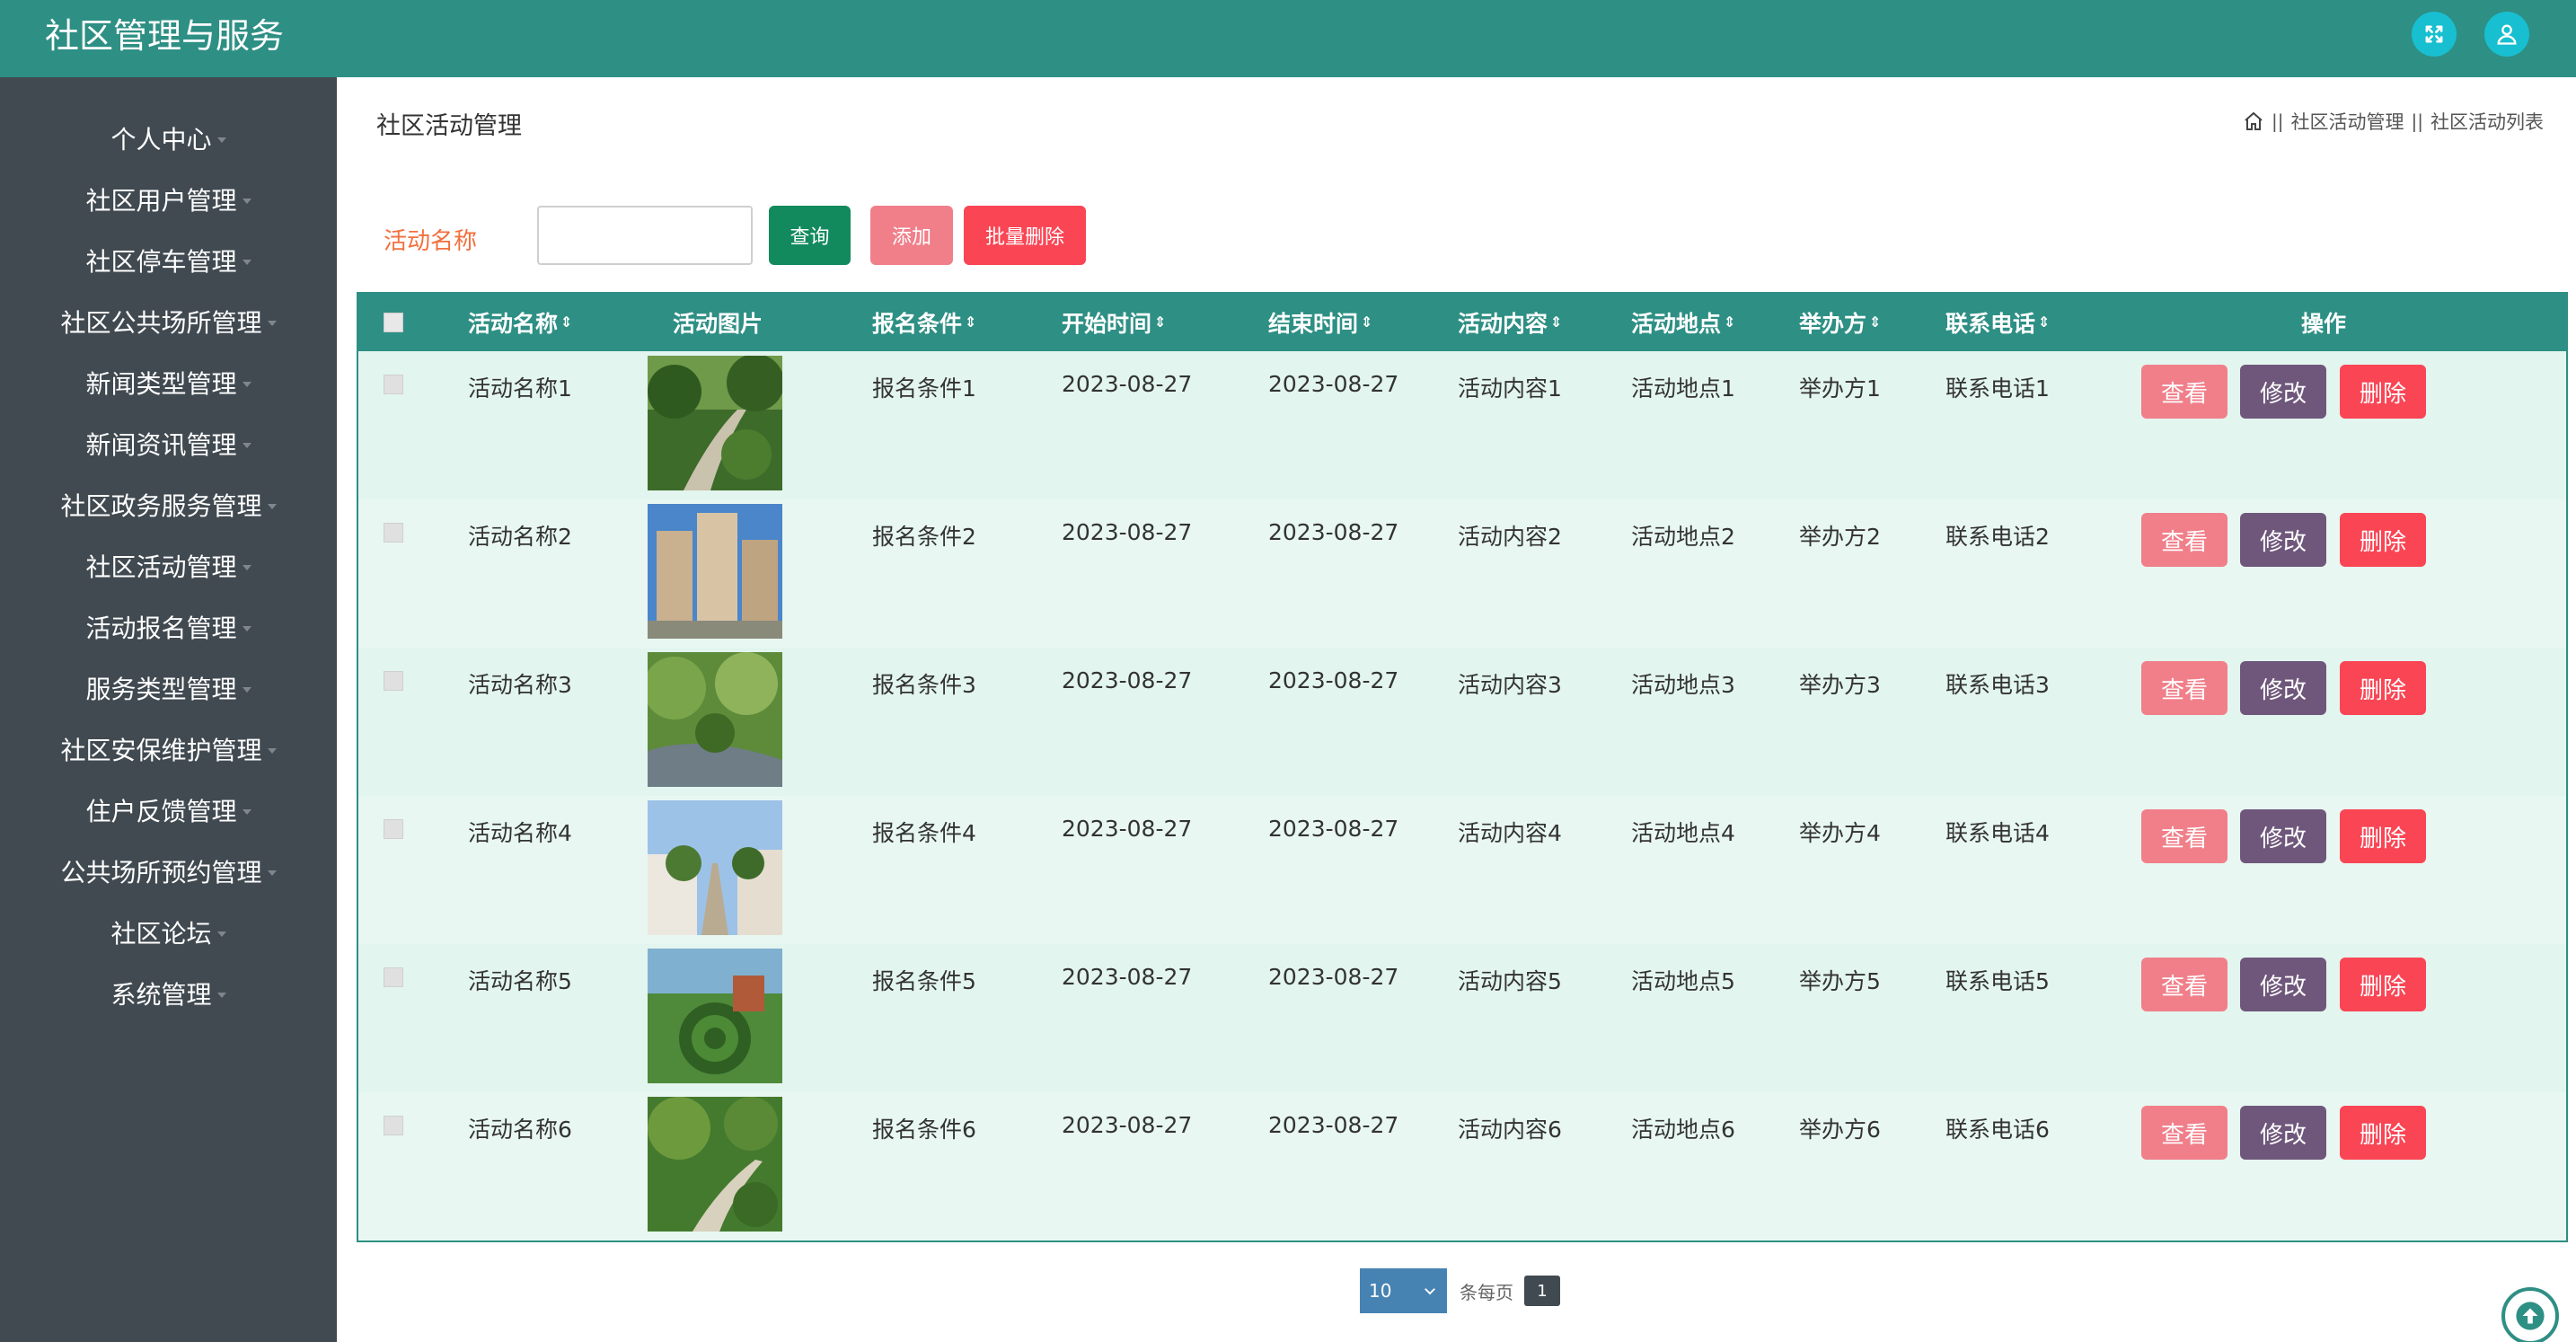 The width and height of the screenshot is (2576, 1342). I want to click on sidebar-item: 社区政务服务管理, so click(168, 504).